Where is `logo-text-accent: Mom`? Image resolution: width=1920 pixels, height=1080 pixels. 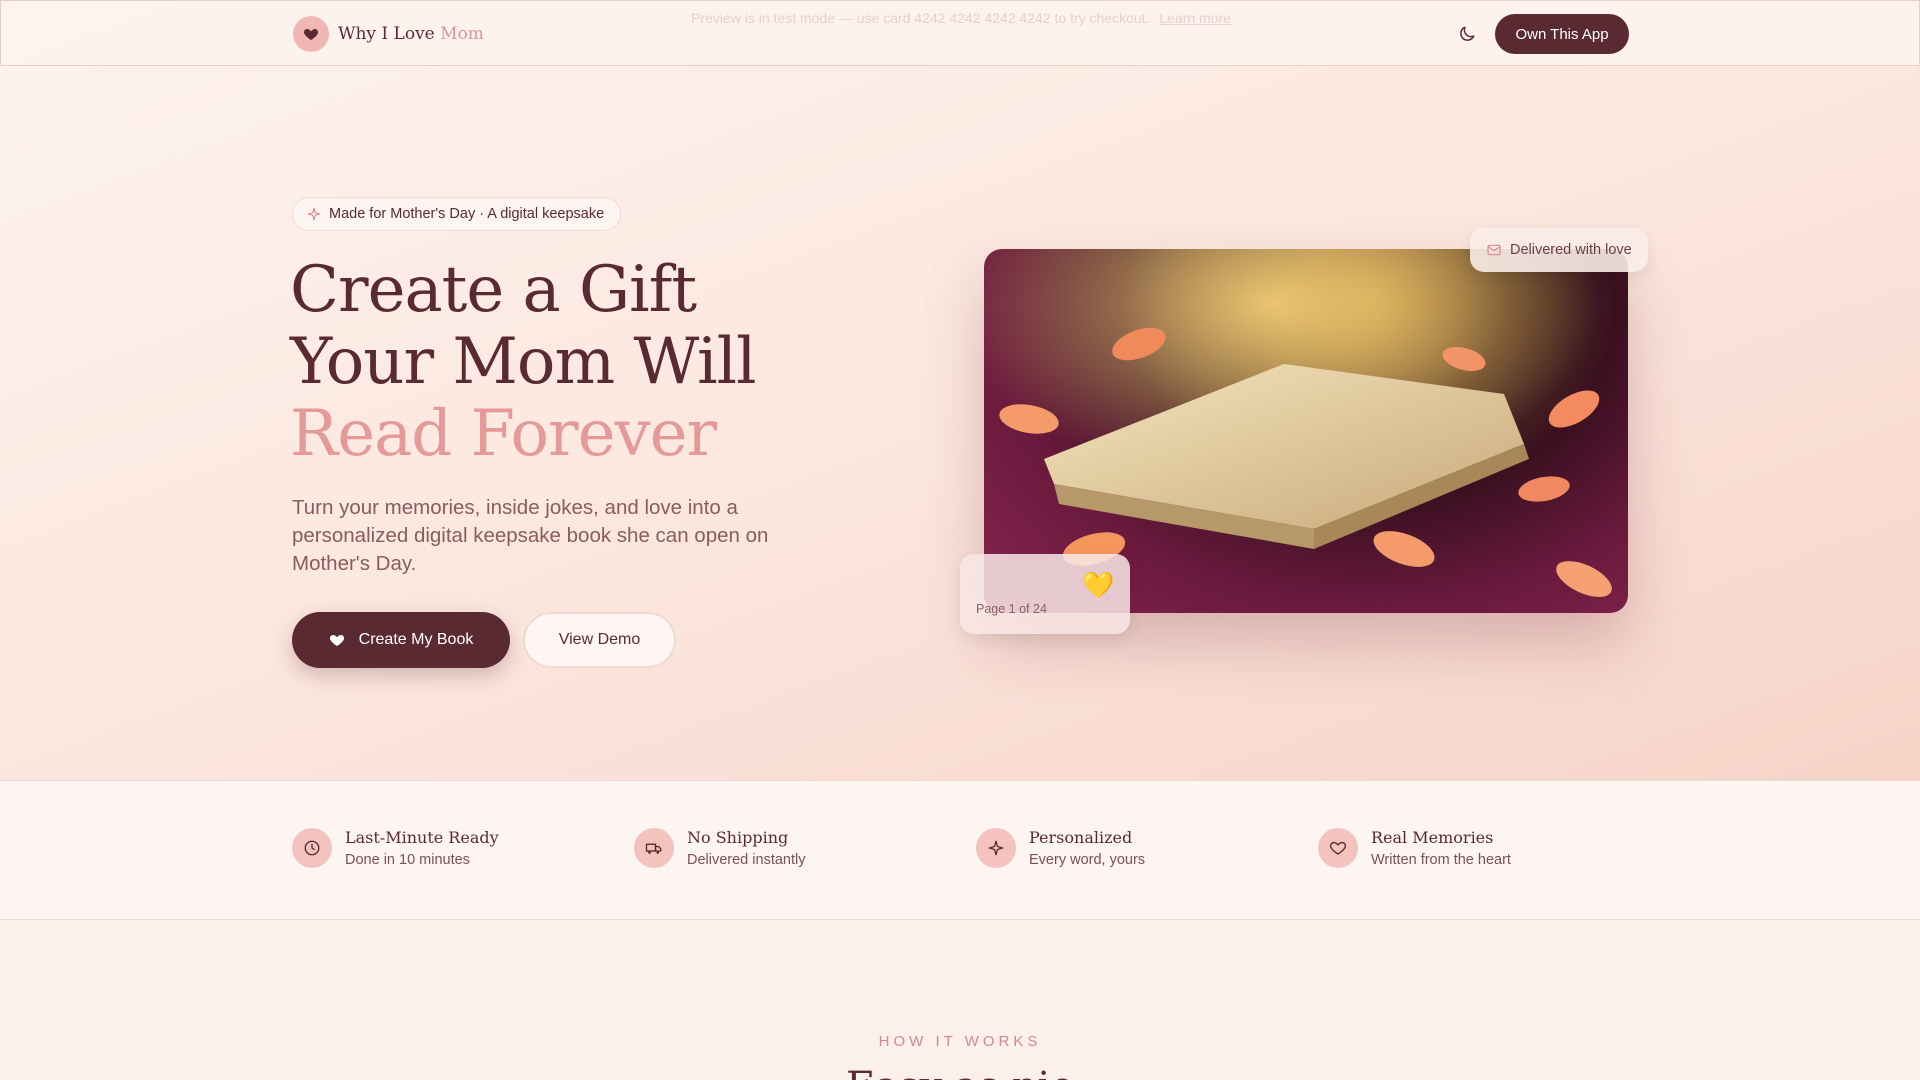
logo-text-accent: Mom is located at coordinates (462, 34).